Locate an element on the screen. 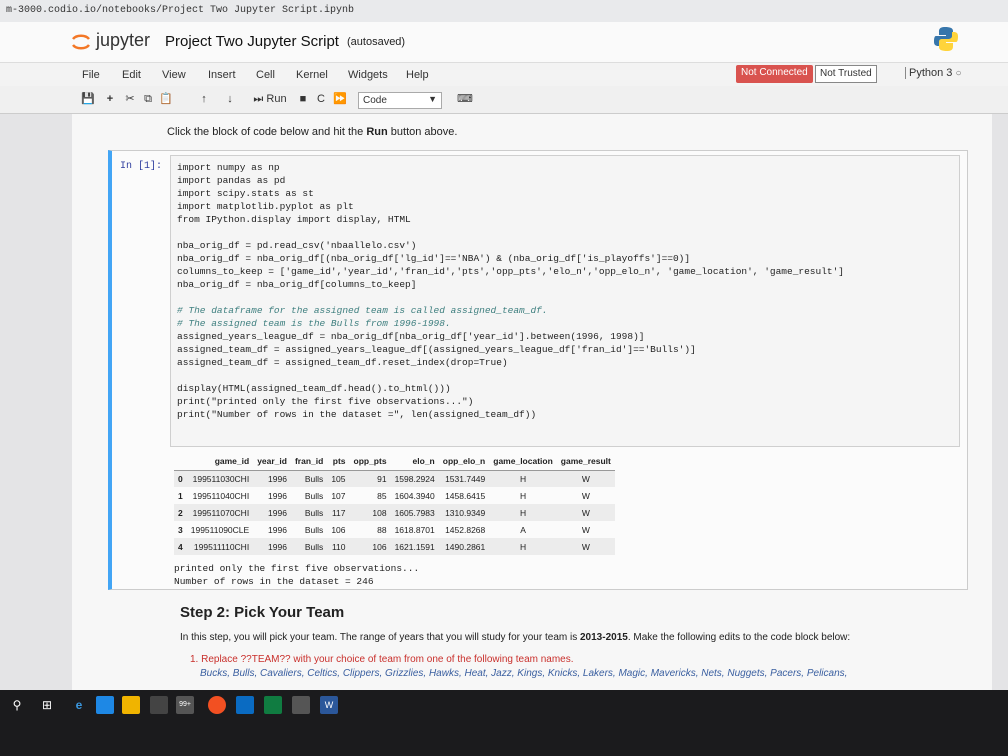  kernel-indicator: Python 3 ○ is located at coordinates (933, 73).